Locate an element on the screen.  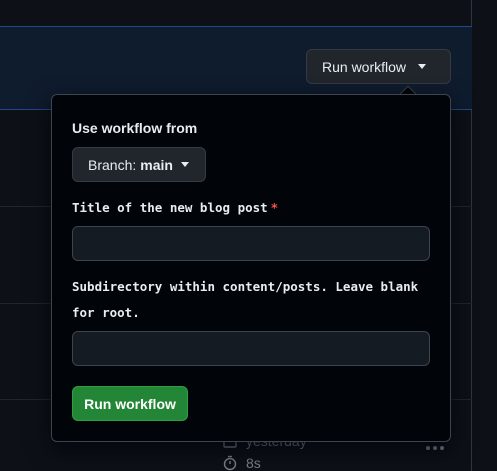
branch-select-button: Branch: main is located at coordinates (139, 164).